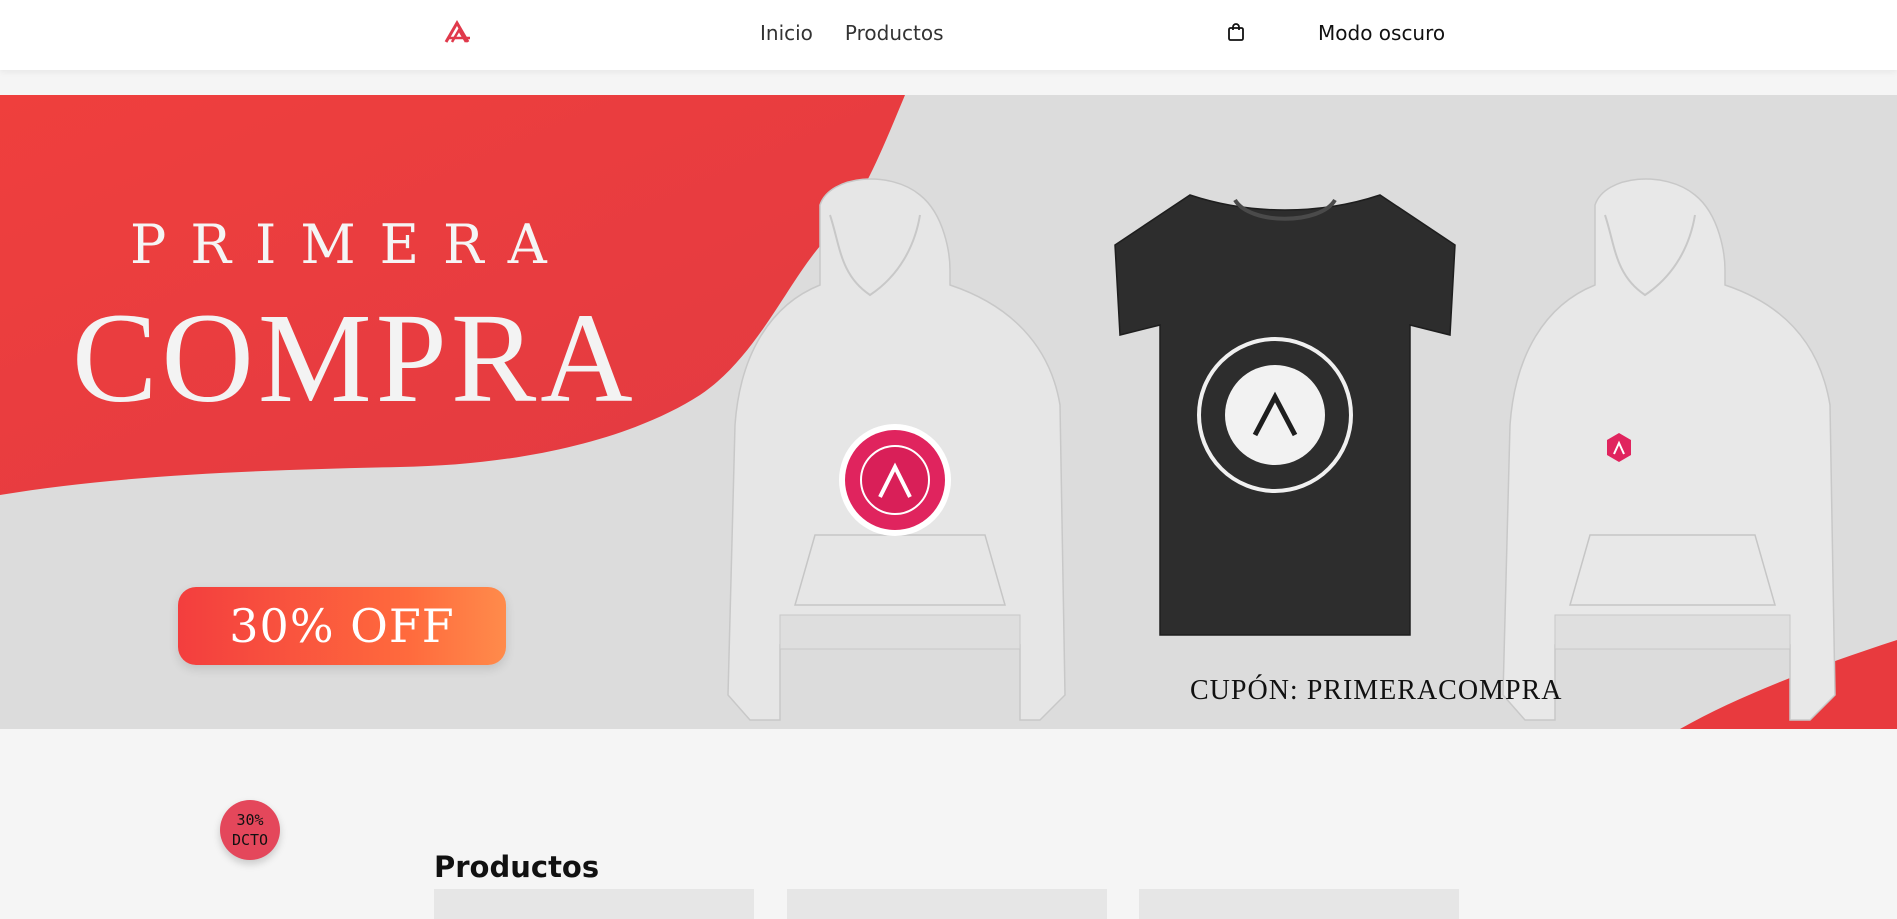  I want to click on discount-badge-text: 30% OFF, so click(342, 626).